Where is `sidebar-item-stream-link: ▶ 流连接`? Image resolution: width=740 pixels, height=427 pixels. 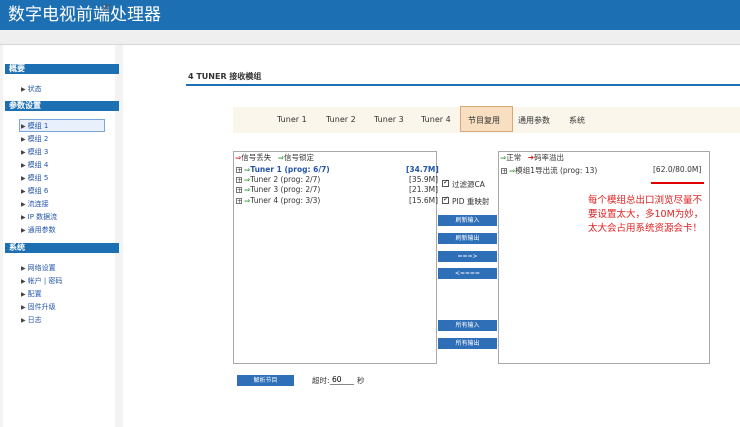 sidebar-item-stream-link: ▶ 流连接 is located at coordinates (35, 204).